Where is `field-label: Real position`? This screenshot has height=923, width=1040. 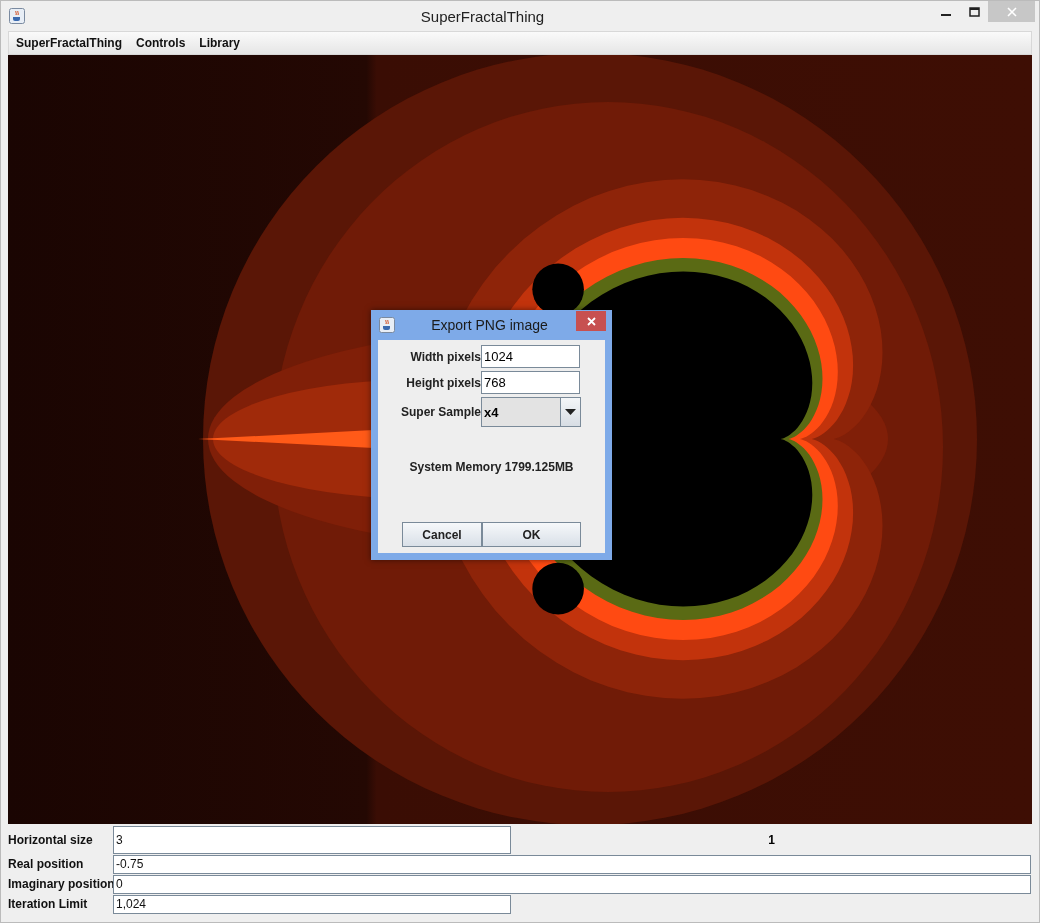 field-label: Real position is located at coordinates (46, 864).